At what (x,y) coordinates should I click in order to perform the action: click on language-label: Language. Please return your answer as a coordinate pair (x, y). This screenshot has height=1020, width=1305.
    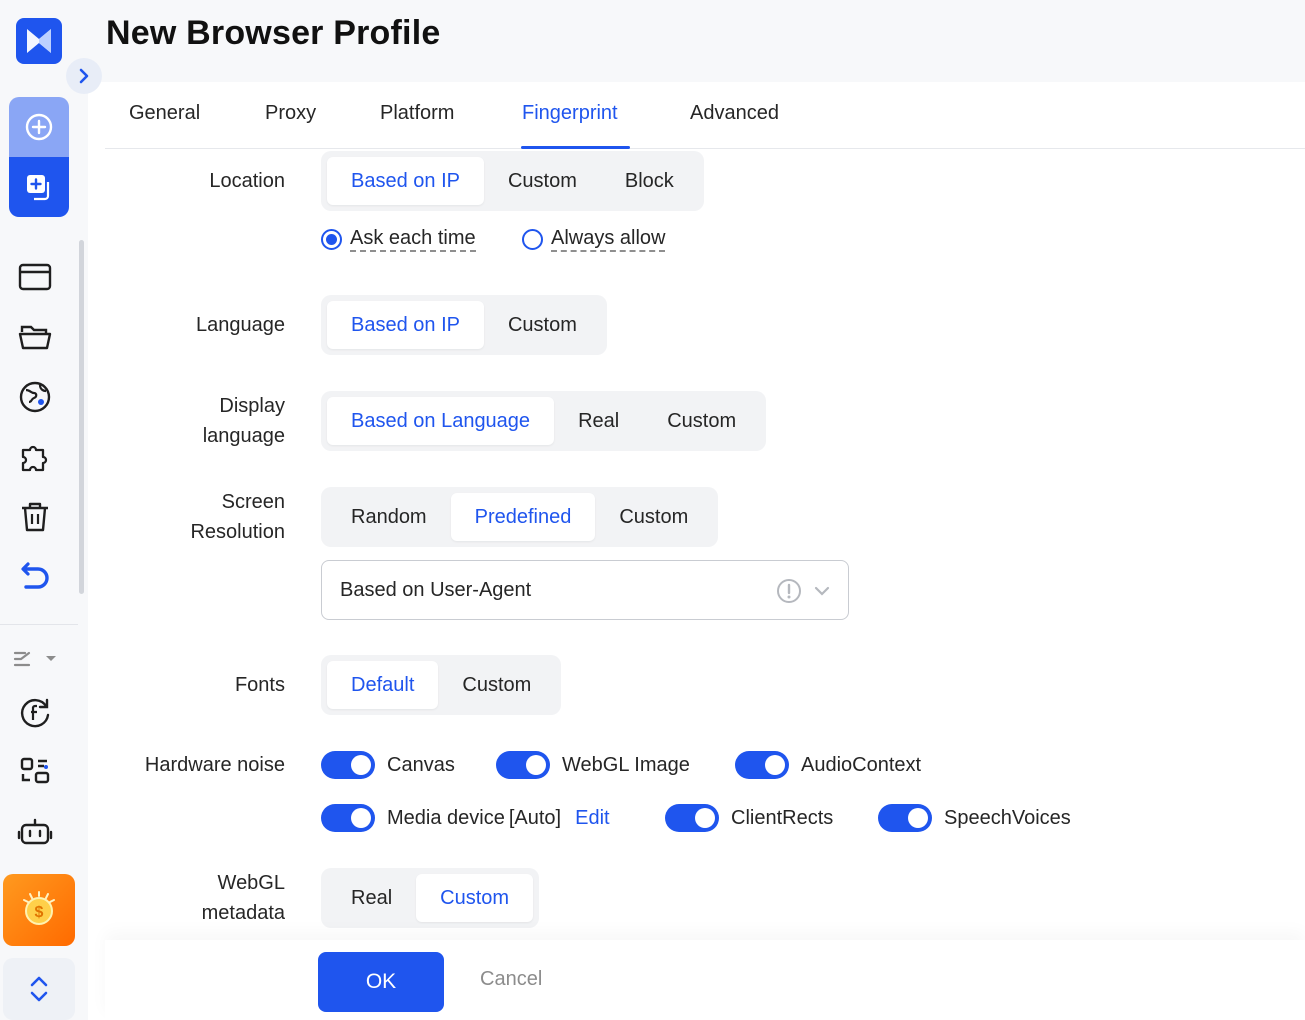
    Looking at the image, I should click on (240, 325).